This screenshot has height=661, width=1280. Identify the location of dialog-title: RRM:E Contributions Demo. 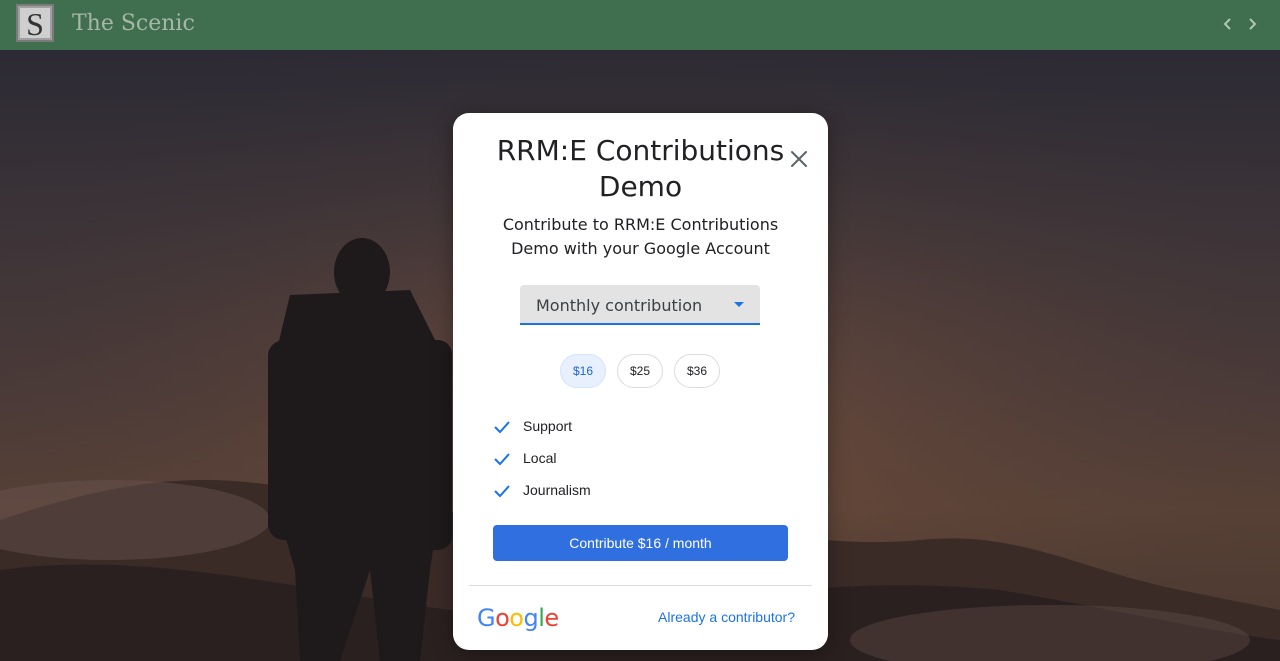
(640, 168).